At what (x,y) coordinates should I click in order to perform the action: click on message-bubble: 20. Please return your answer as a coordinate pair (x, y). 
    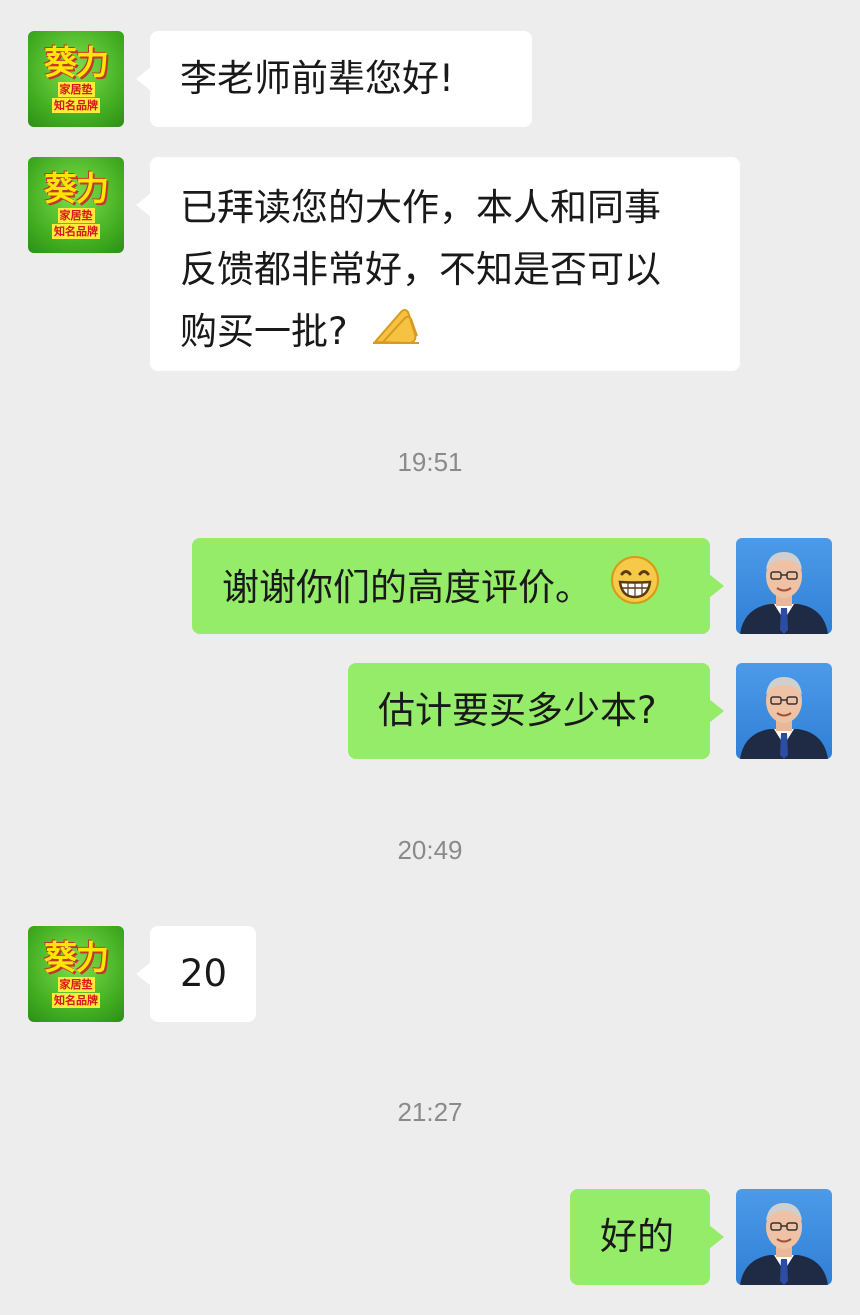
    Looking at the image, I should click on (196, 974).